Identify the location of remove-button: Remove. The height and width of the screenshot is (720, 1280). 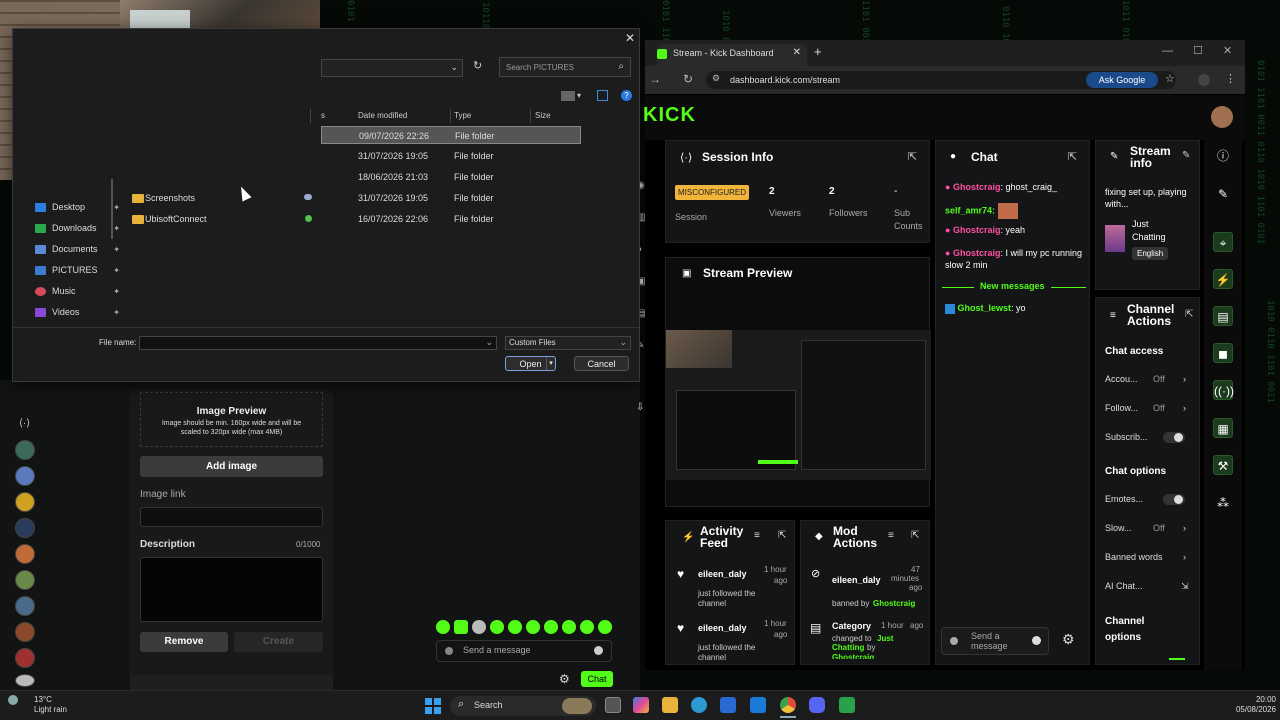
(184, 642).